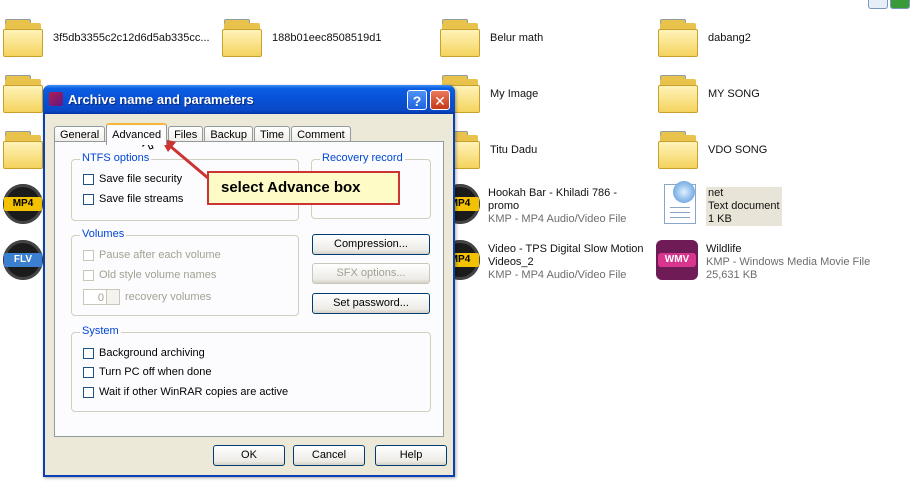  Describe the element at coordinates (327, 38) in the screenshot. I see `file-name: 188b01eec8508519d1` at that location.